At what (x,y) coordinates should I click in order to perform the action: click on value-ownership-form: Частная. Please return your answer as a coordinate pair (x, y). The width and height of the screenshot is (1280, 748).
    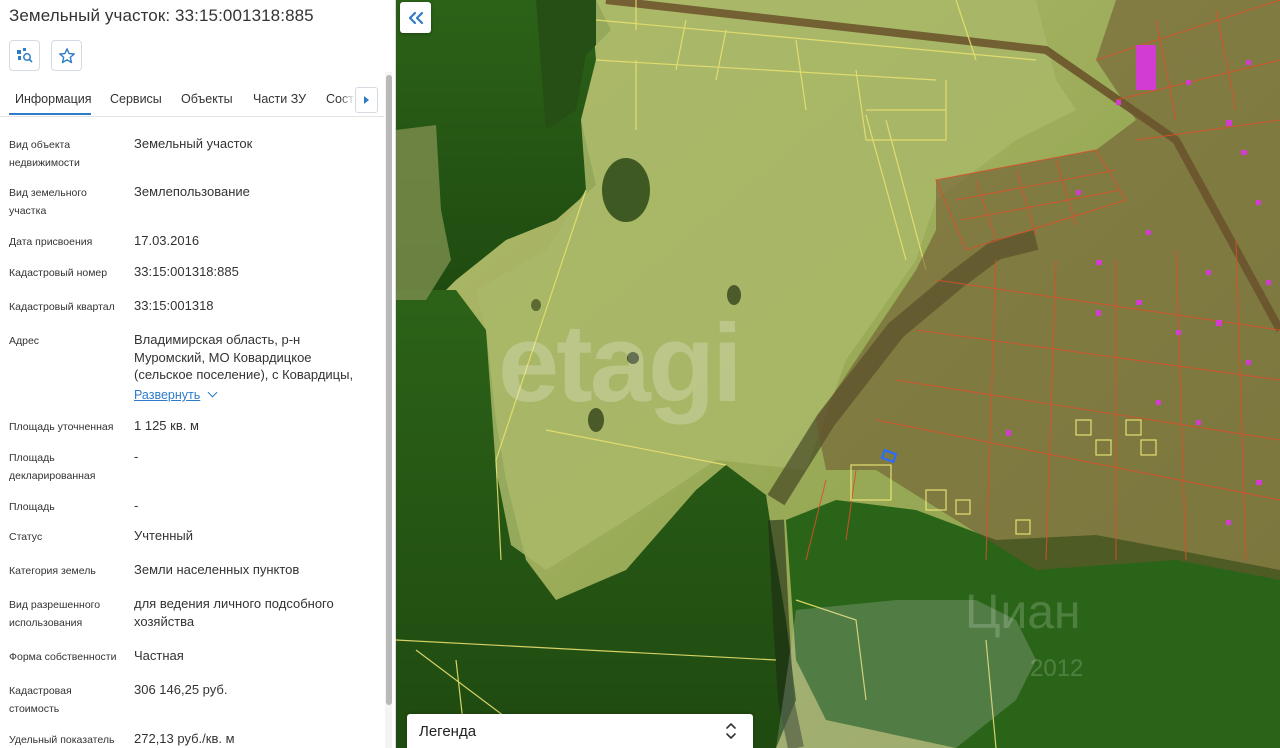
    Looking at the image, I should click on (159, 655).